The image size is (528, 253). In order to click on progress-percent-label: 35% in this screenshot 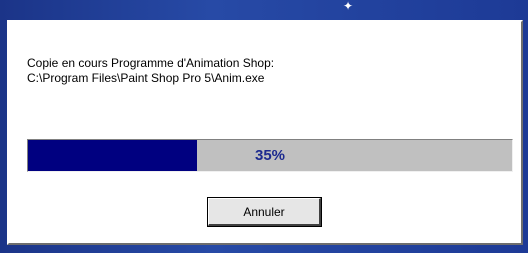, I will do `click(270, 155)`.